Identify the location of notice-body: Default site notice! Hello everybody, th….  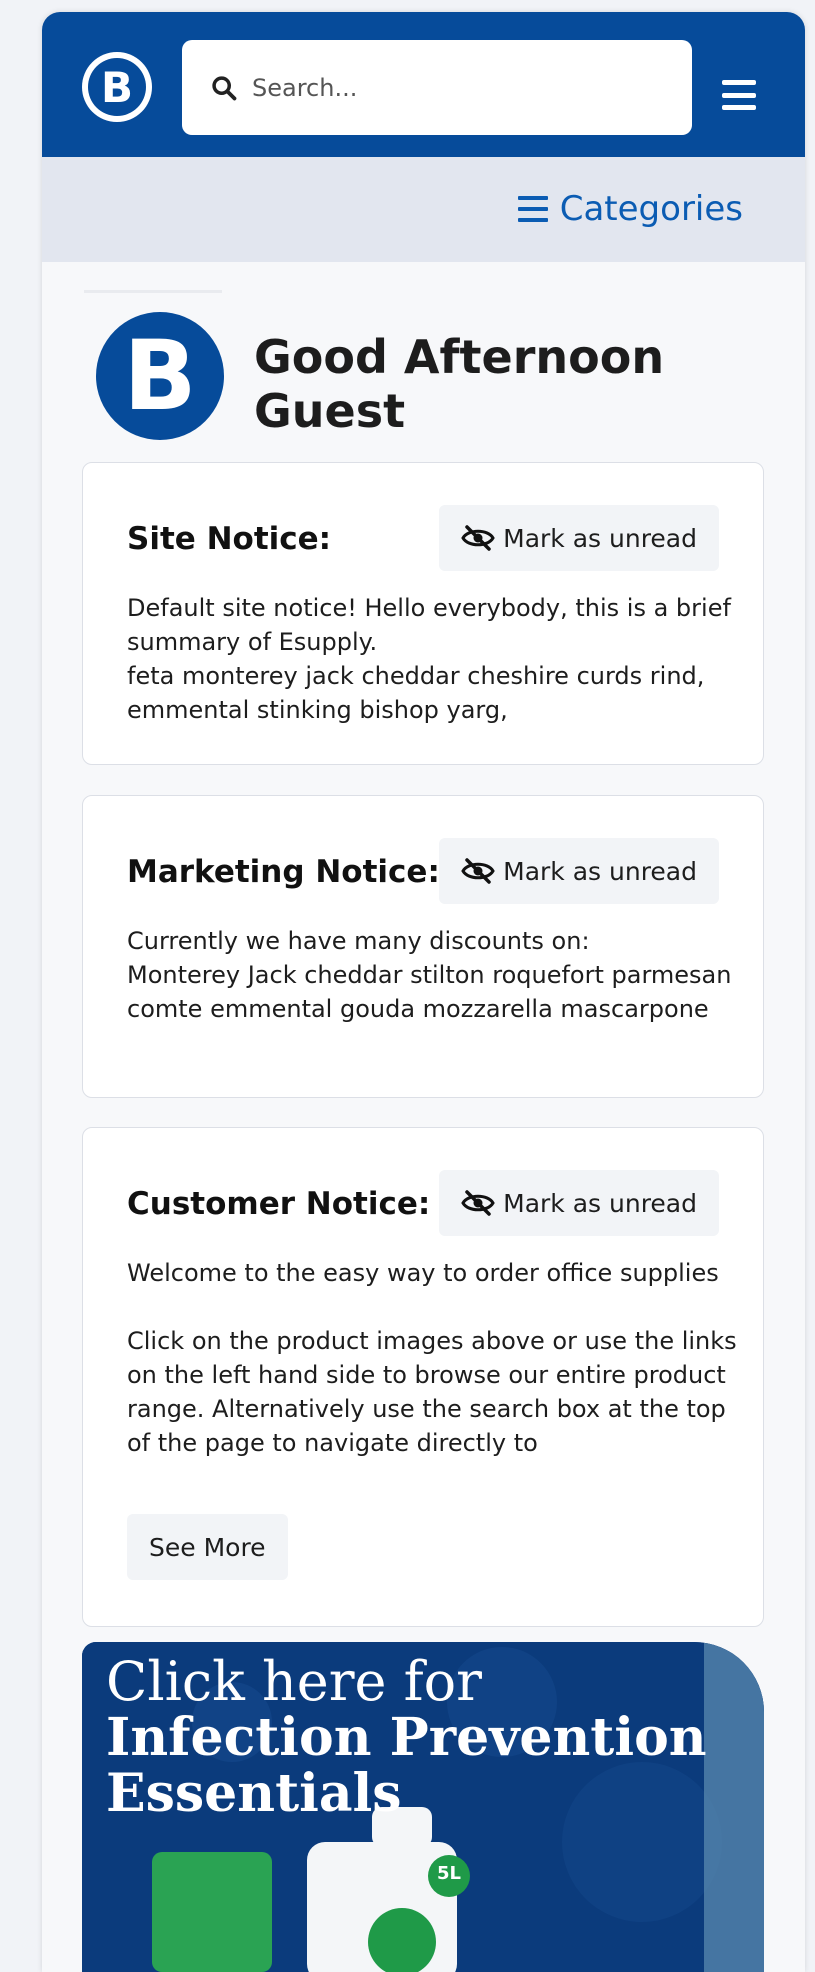
(432, 659).